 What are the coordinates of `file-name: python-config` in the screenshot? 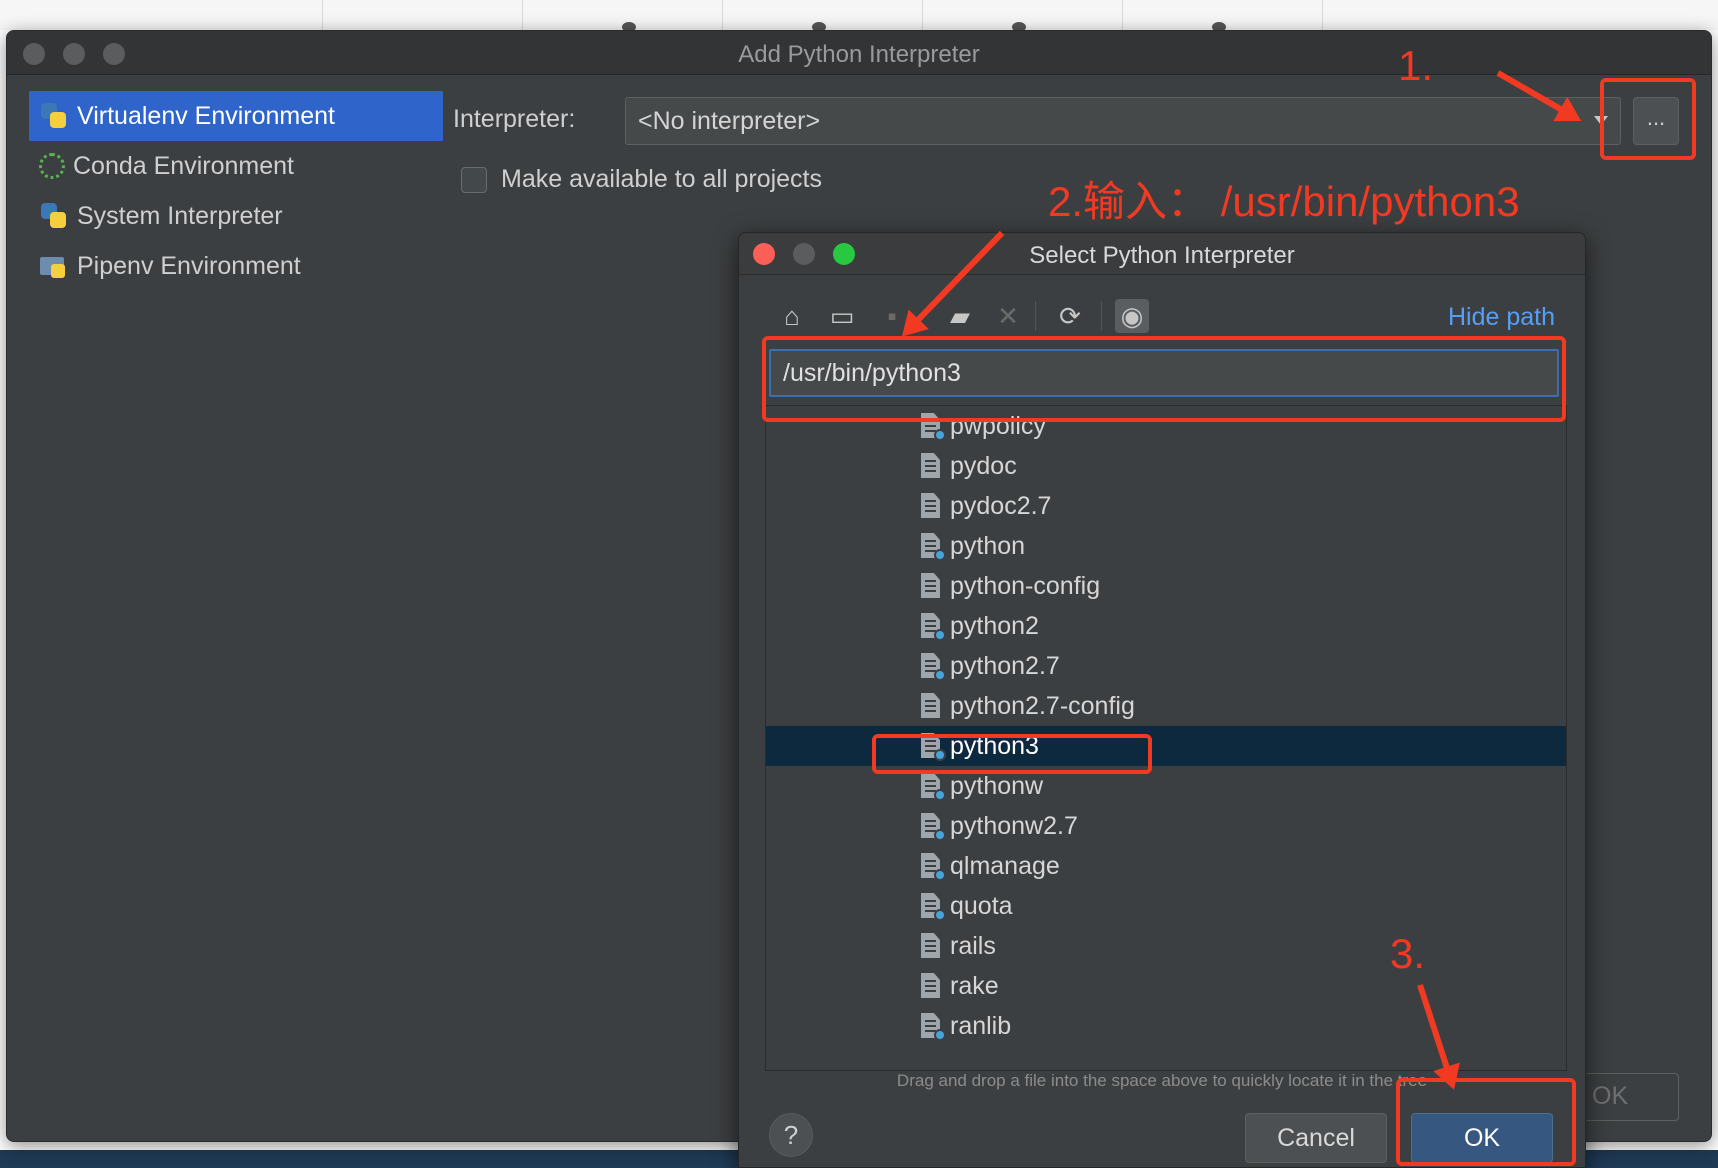 It's located at (1025, 585).